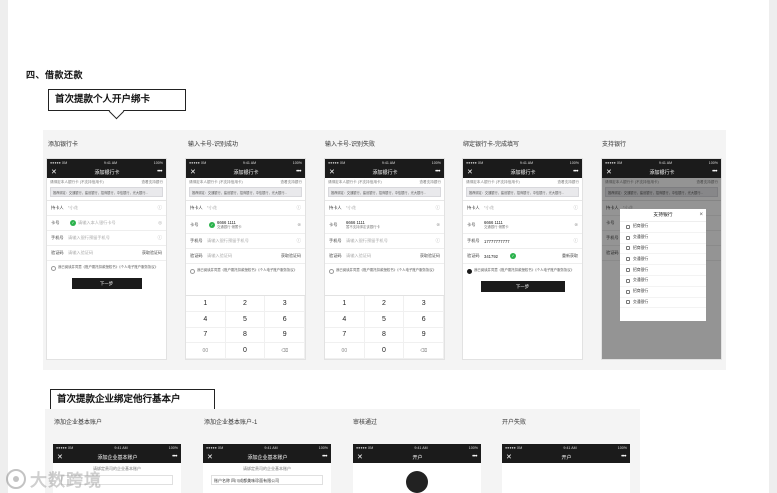 The height and width of the screenshot is (493, 777). I want to click on card-input: 请输入本人银行卡号, so click(118, 223).